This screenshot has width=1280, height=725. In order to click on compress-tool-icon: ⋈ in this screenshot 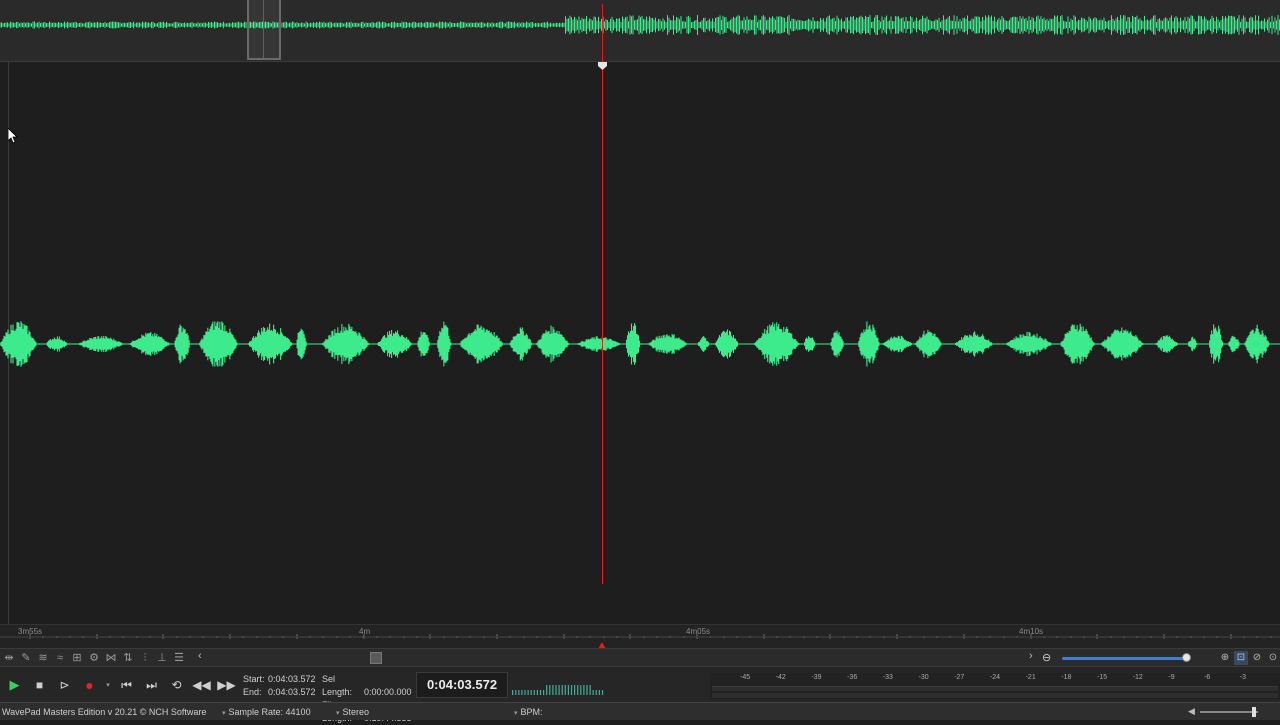, I will do `click(111, 658)`.